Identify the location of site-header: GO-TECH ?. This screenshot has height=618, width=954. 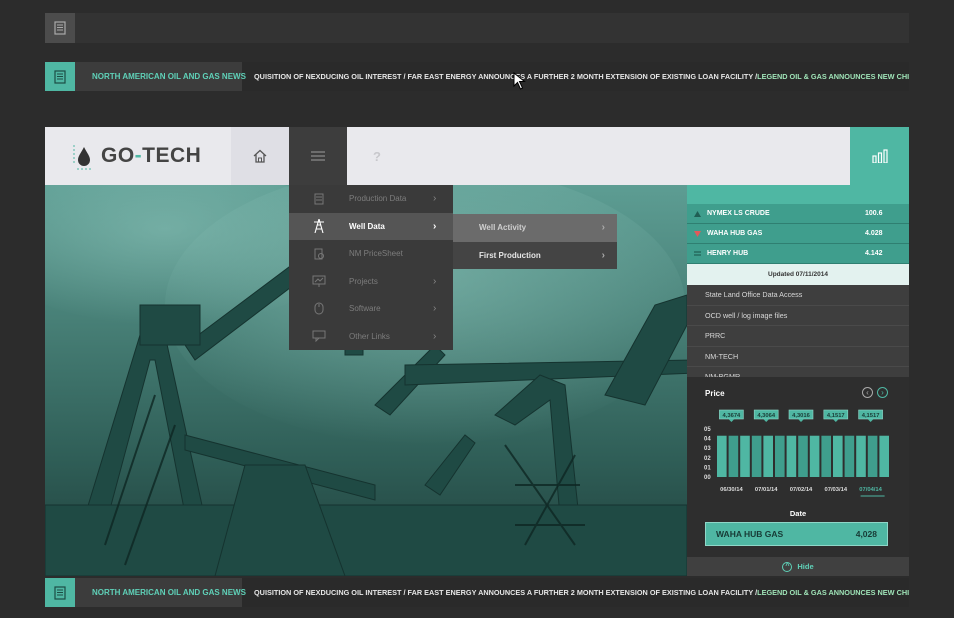
(477, 158).